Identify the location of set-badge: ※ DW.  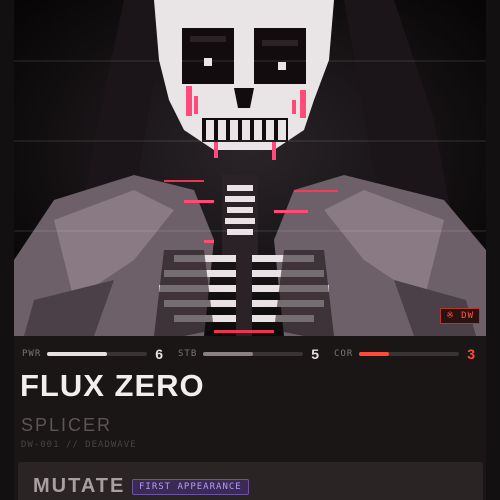
(460, 316).